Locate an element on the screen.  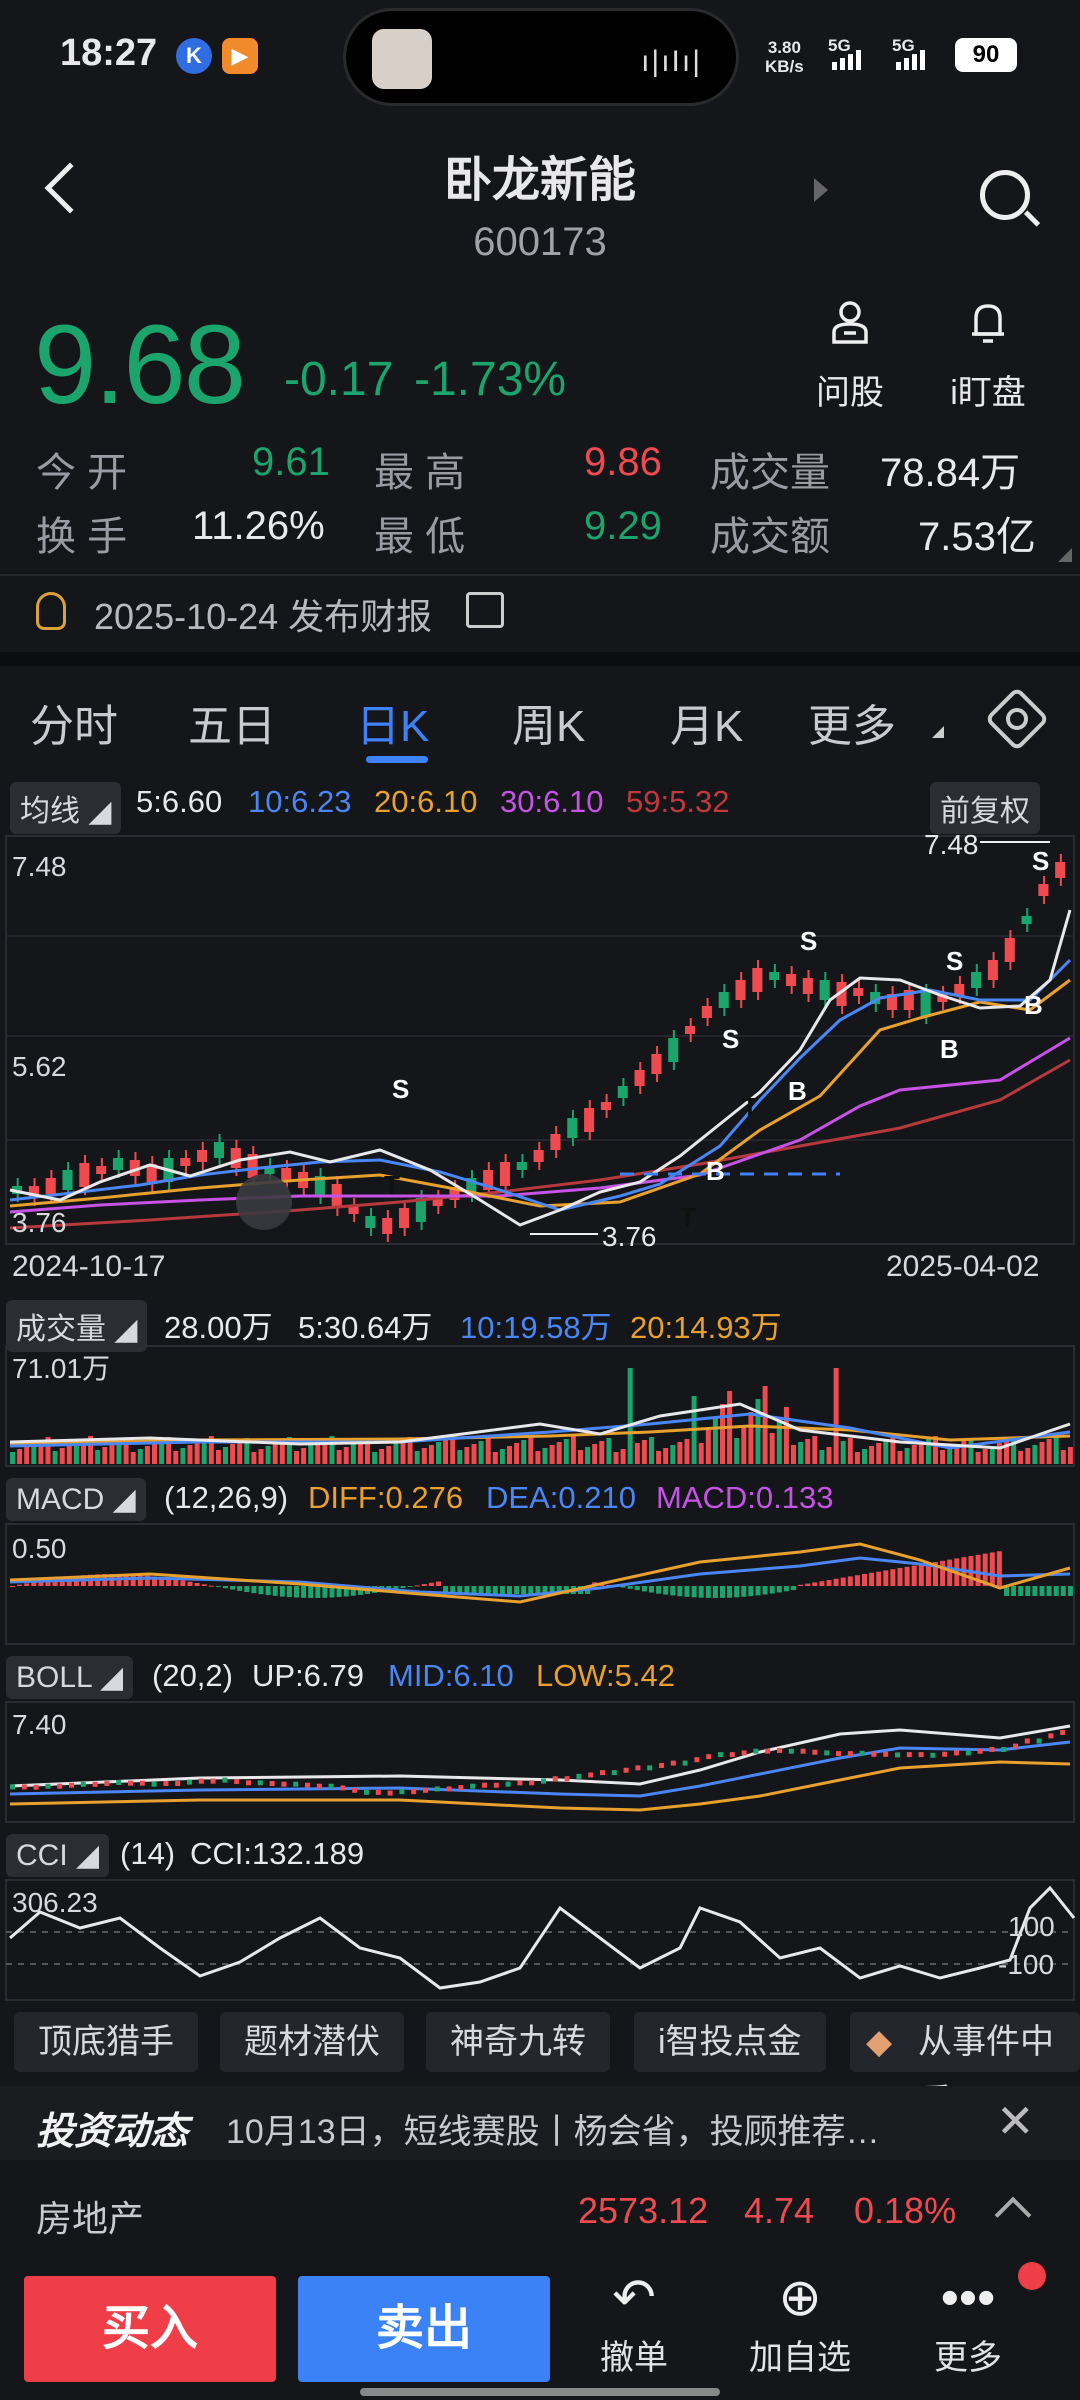
macd-selector: MACD ◢ is located at coordinates (76, 1499).